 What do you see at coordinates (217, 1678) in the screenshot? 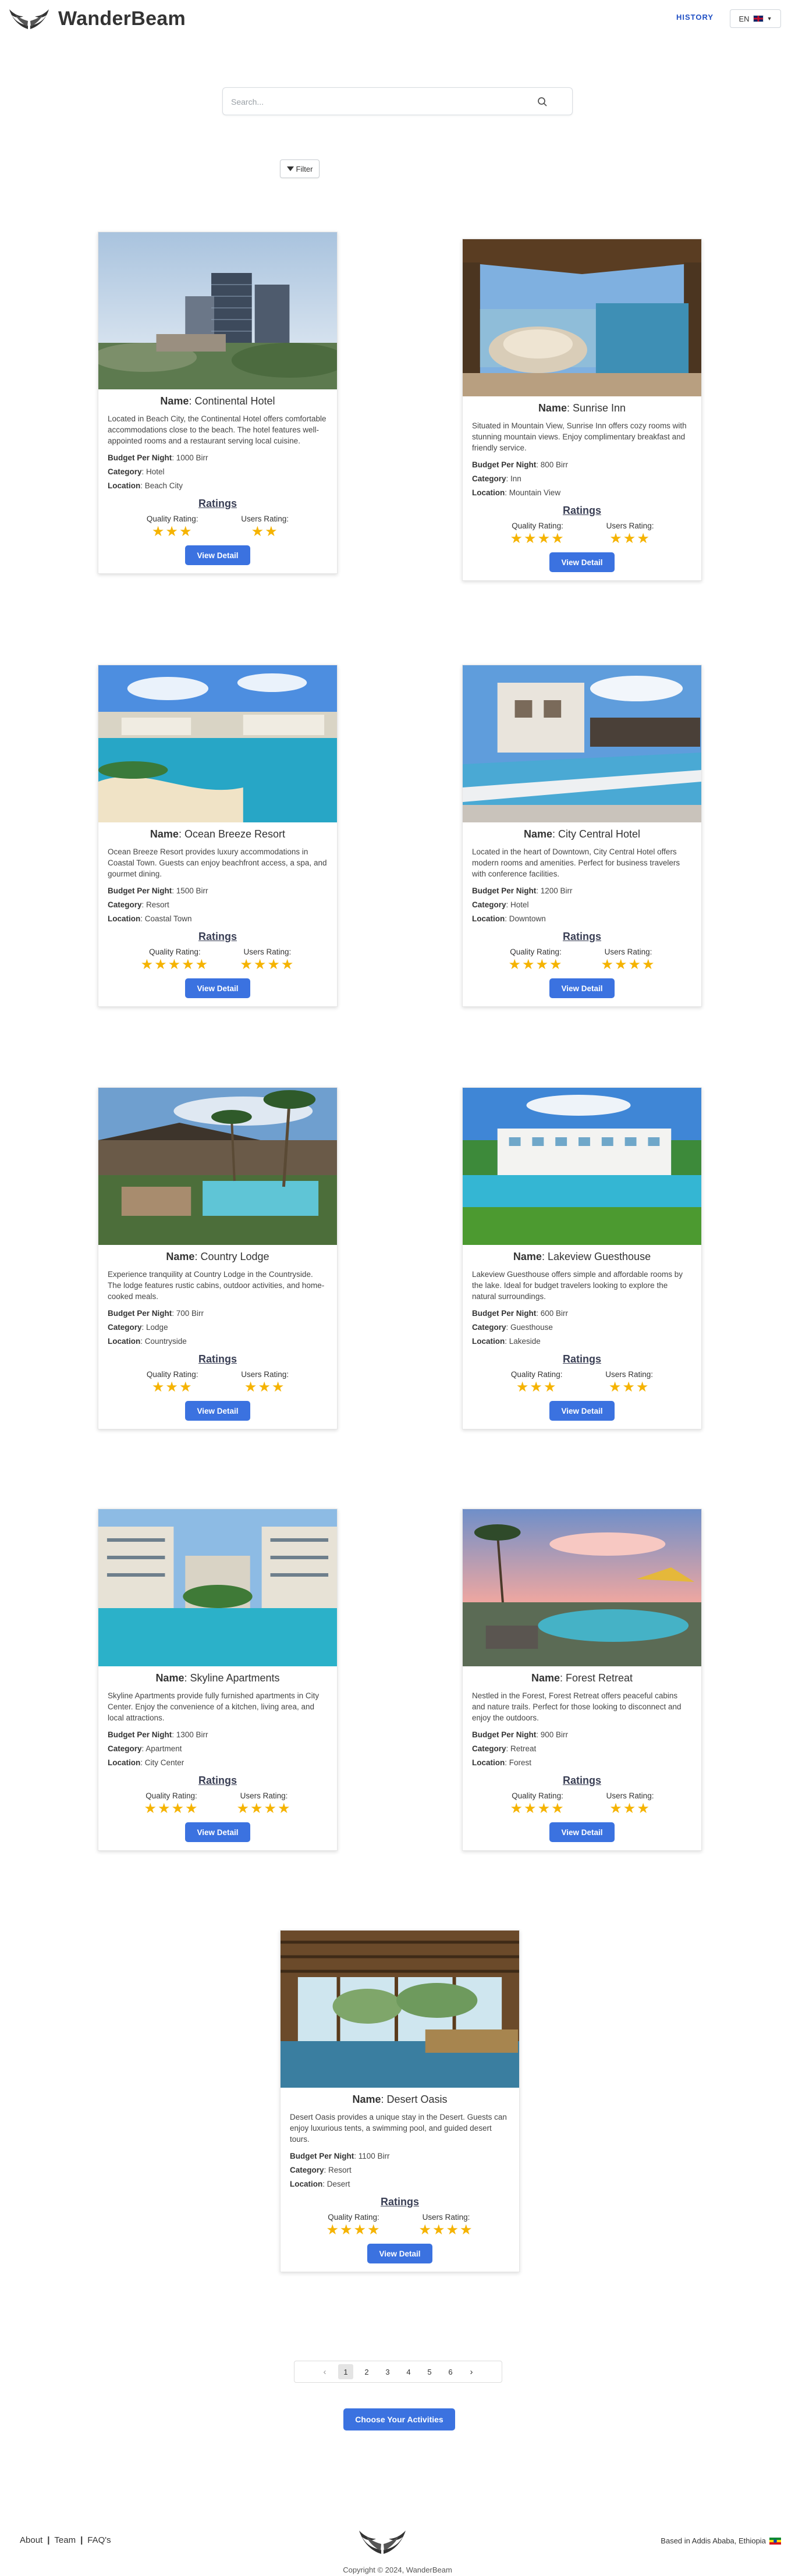
I see `card-title: Name: Skyline Apartments` at bounding box center [217, 1678].